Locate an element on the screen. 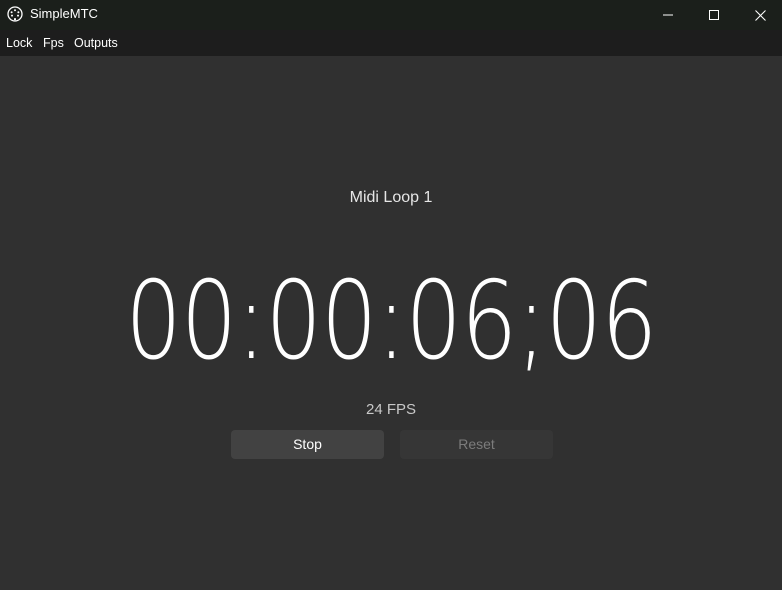 The image size is (782, 590). minimize-icon is located at coordinates (668, 15).